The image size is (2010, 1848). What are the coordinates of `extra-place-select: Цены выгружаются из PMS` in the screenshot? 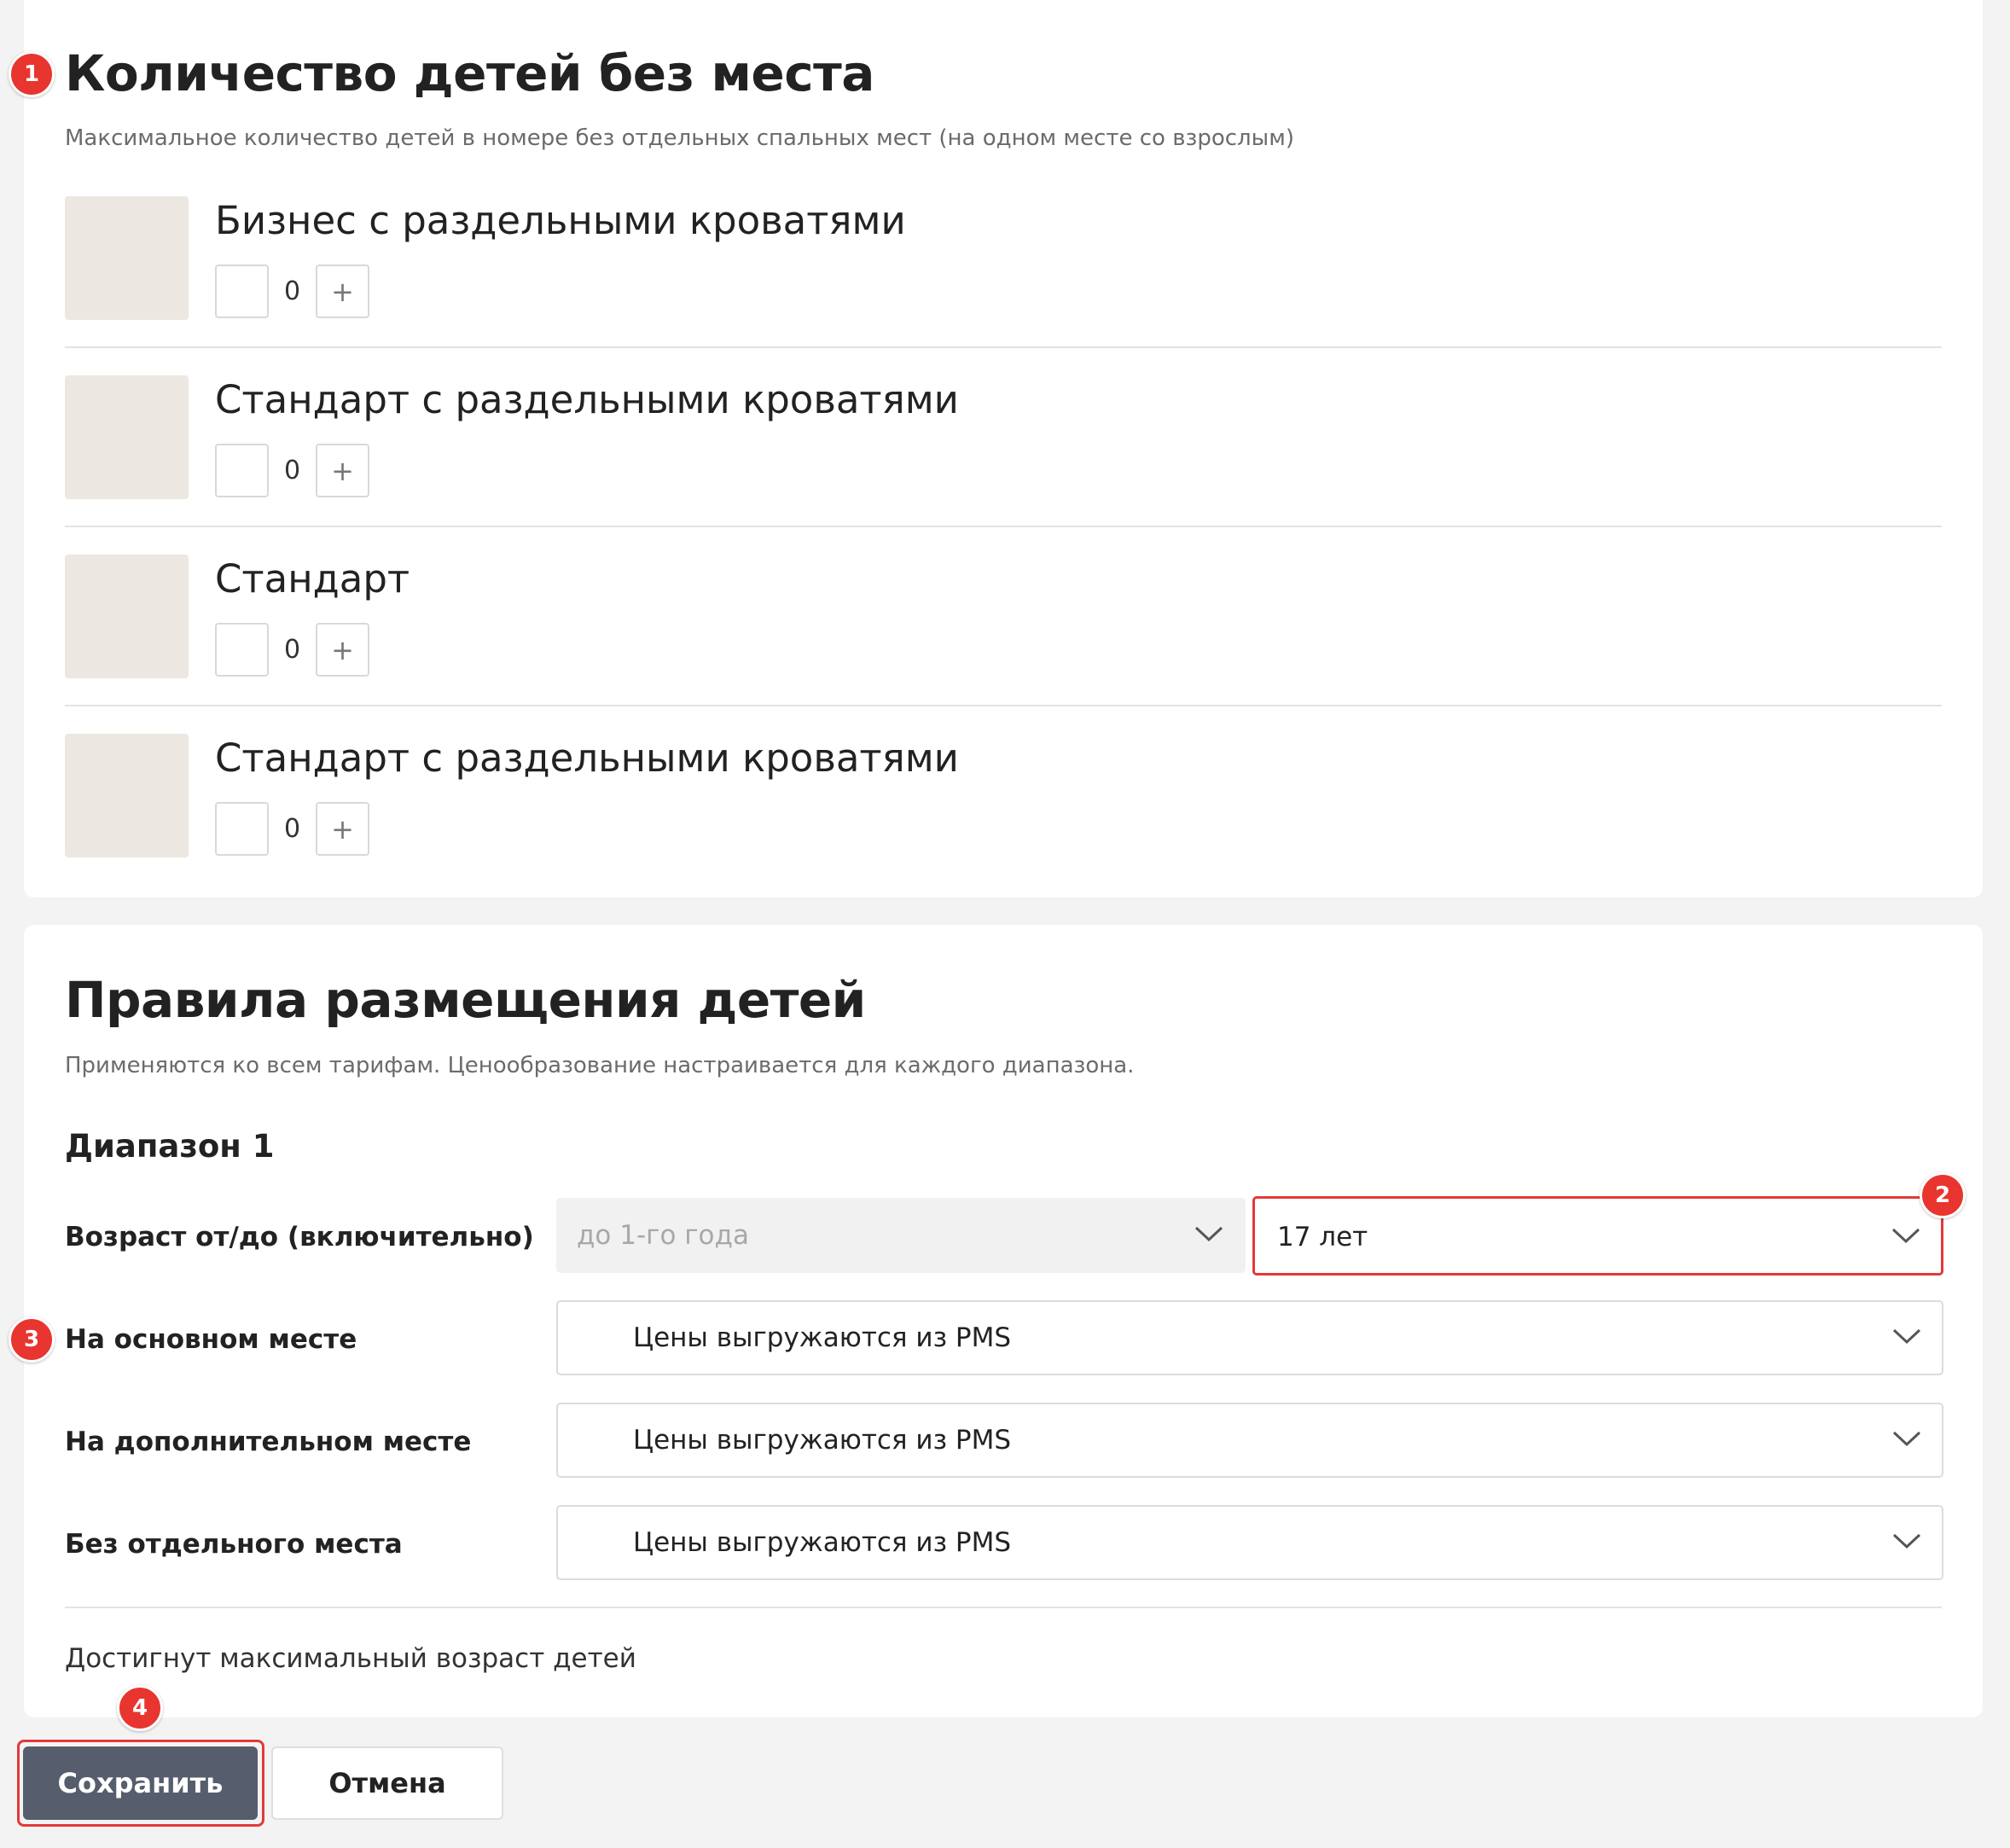 It's located at (1249, 1440).